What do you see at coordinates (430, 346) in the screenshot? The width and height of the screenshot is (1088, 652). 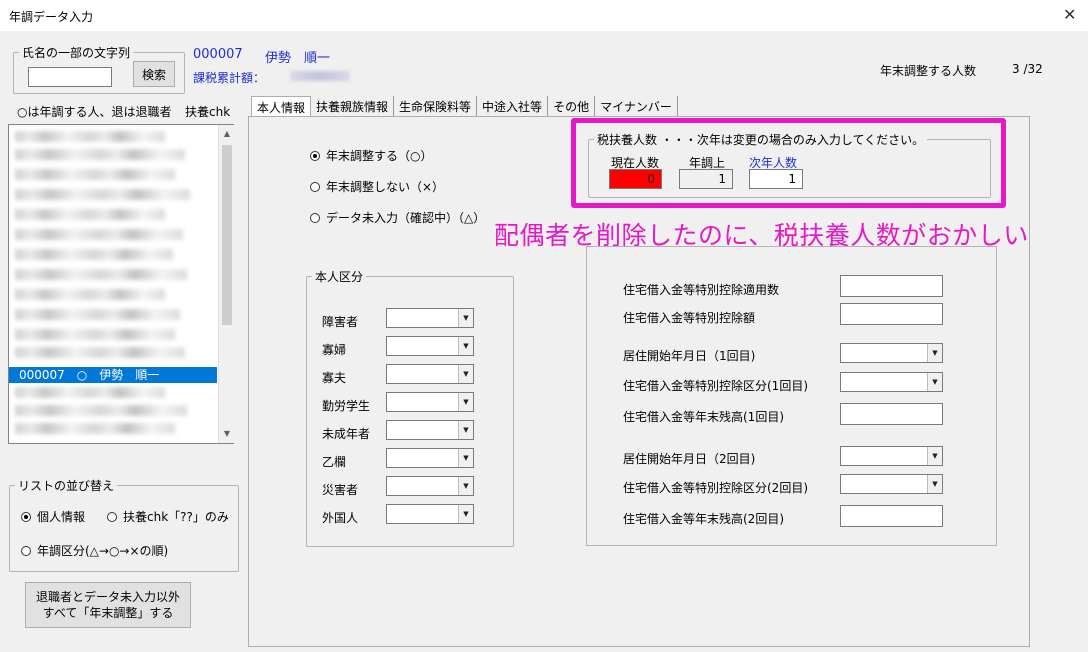 I see `widow-select: ▼` at bounding box center [430, 346].